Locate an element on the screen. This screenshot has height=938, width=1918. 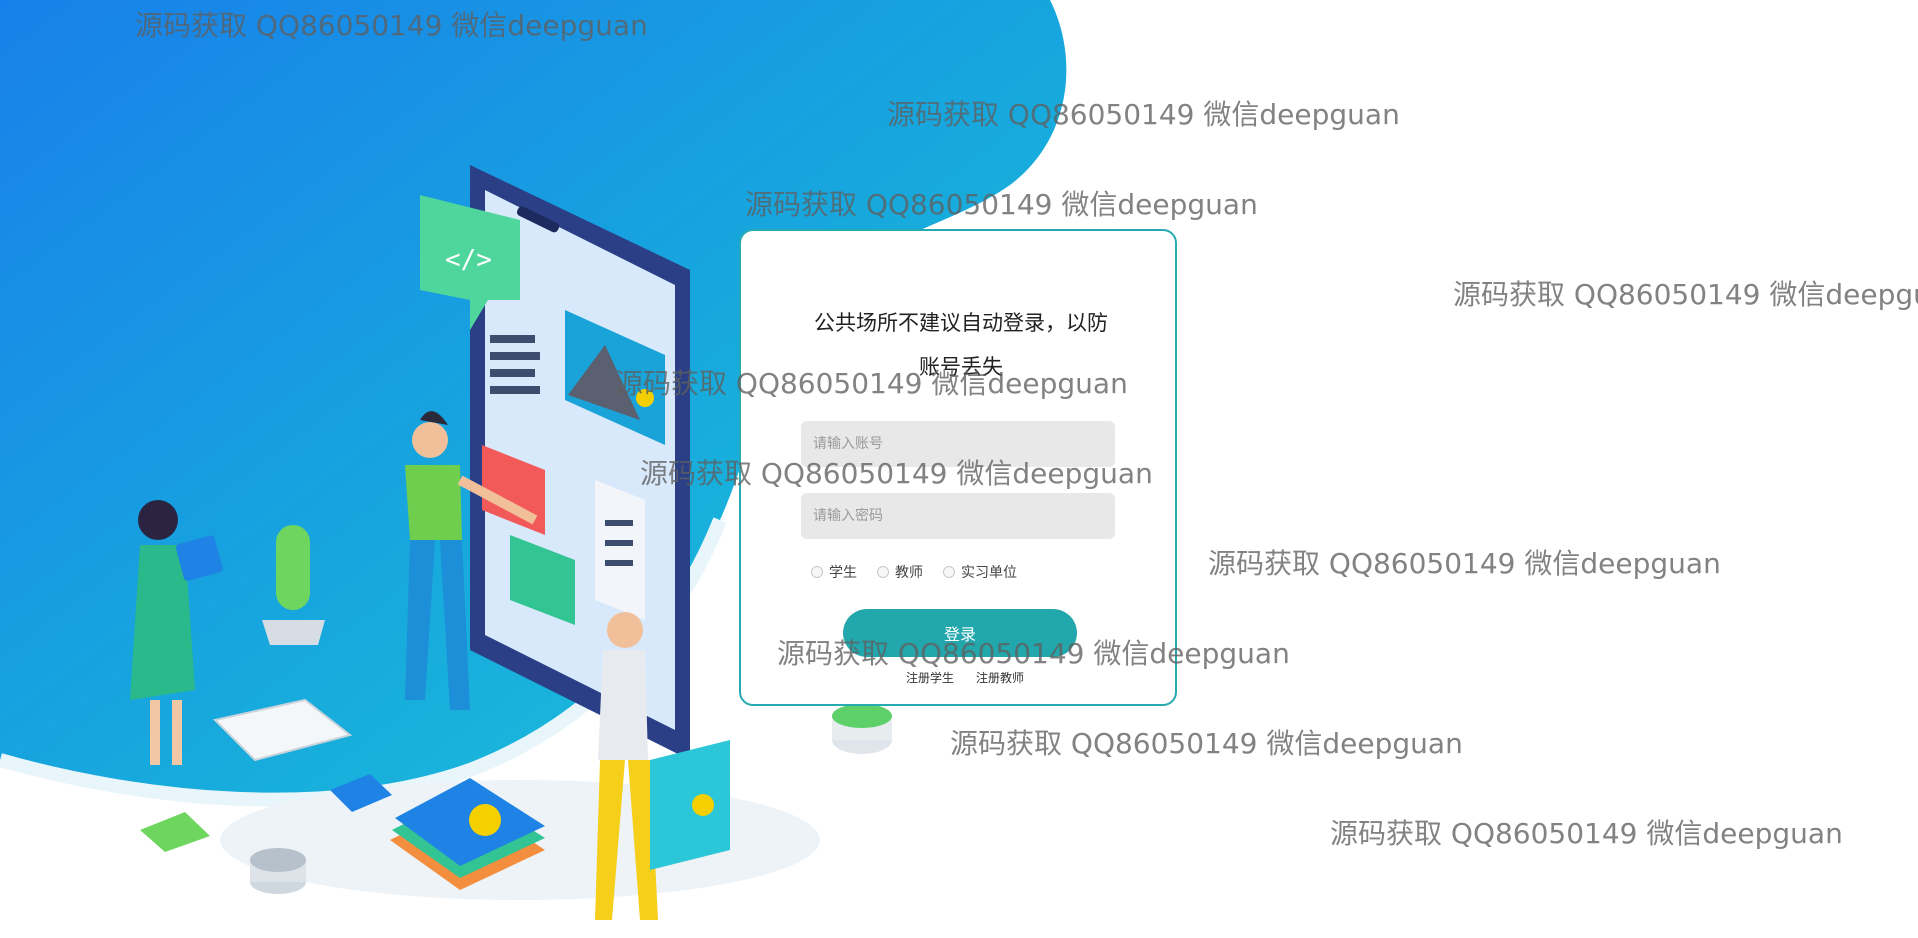
role-label: 学生 is located at coordinates (843, 573).